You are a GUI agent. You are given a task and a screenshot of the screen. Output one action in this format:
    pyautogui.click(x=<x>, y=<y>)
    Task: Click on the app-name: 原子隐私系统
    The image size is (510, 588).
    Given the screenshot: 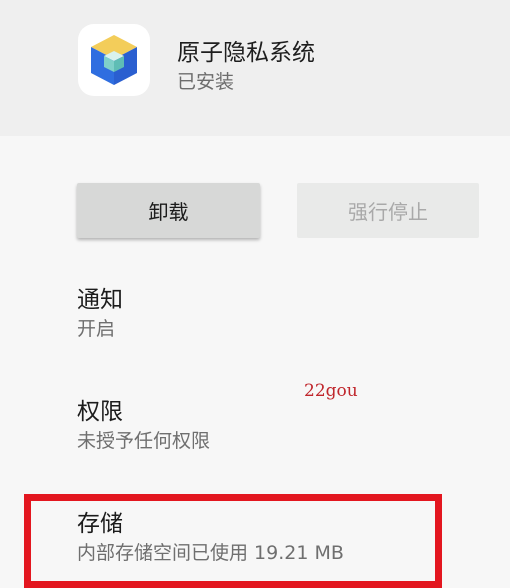 What is the action you would take?
    pyautogui.click(x=246, y=53)
    